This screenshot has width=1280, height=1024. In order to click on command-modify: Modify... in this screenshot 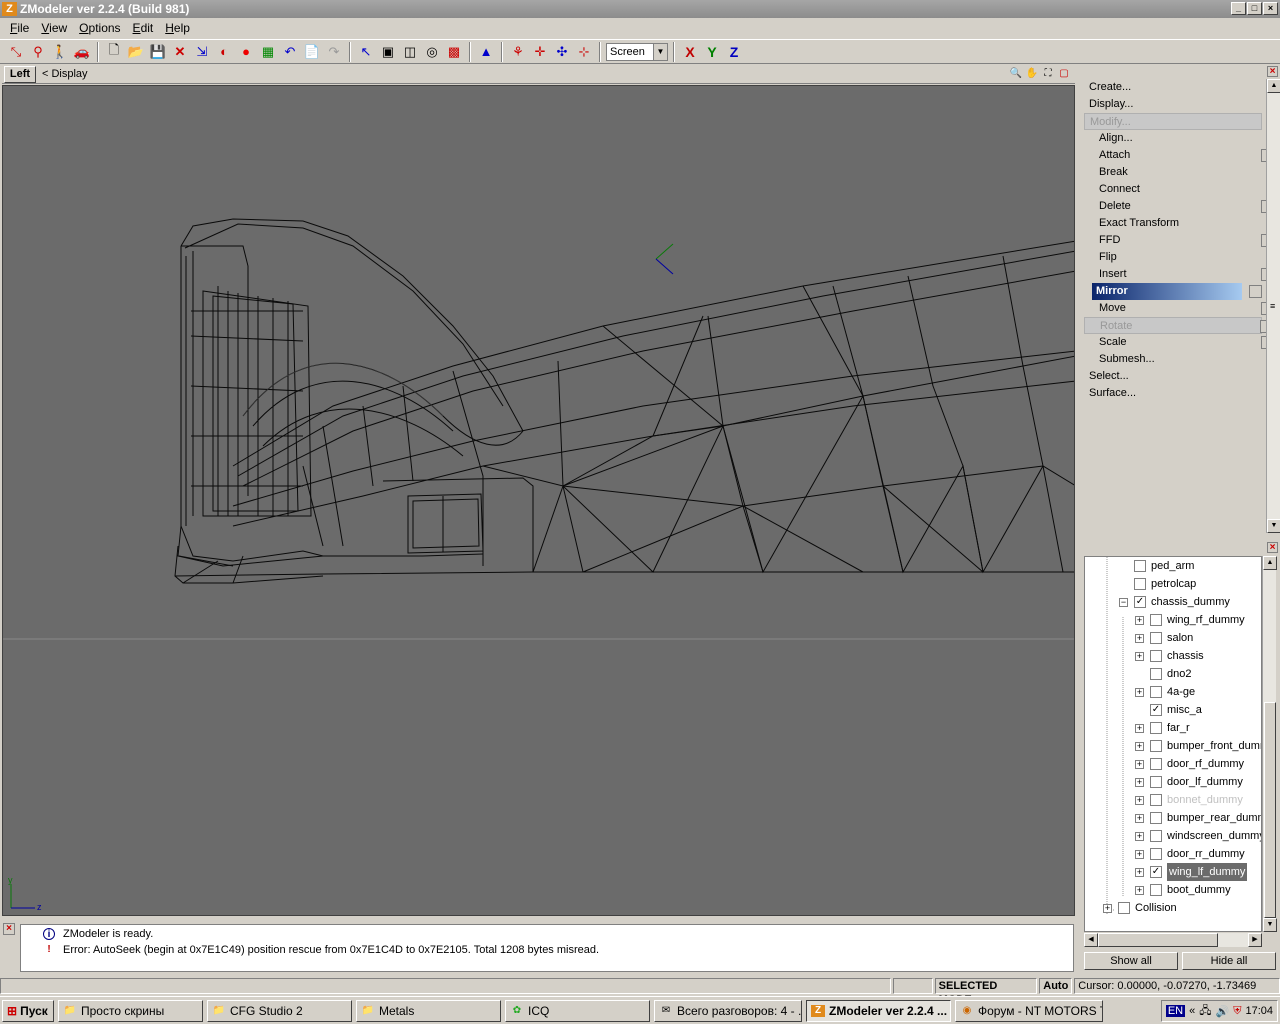, I will do `click(1173, 121)`.